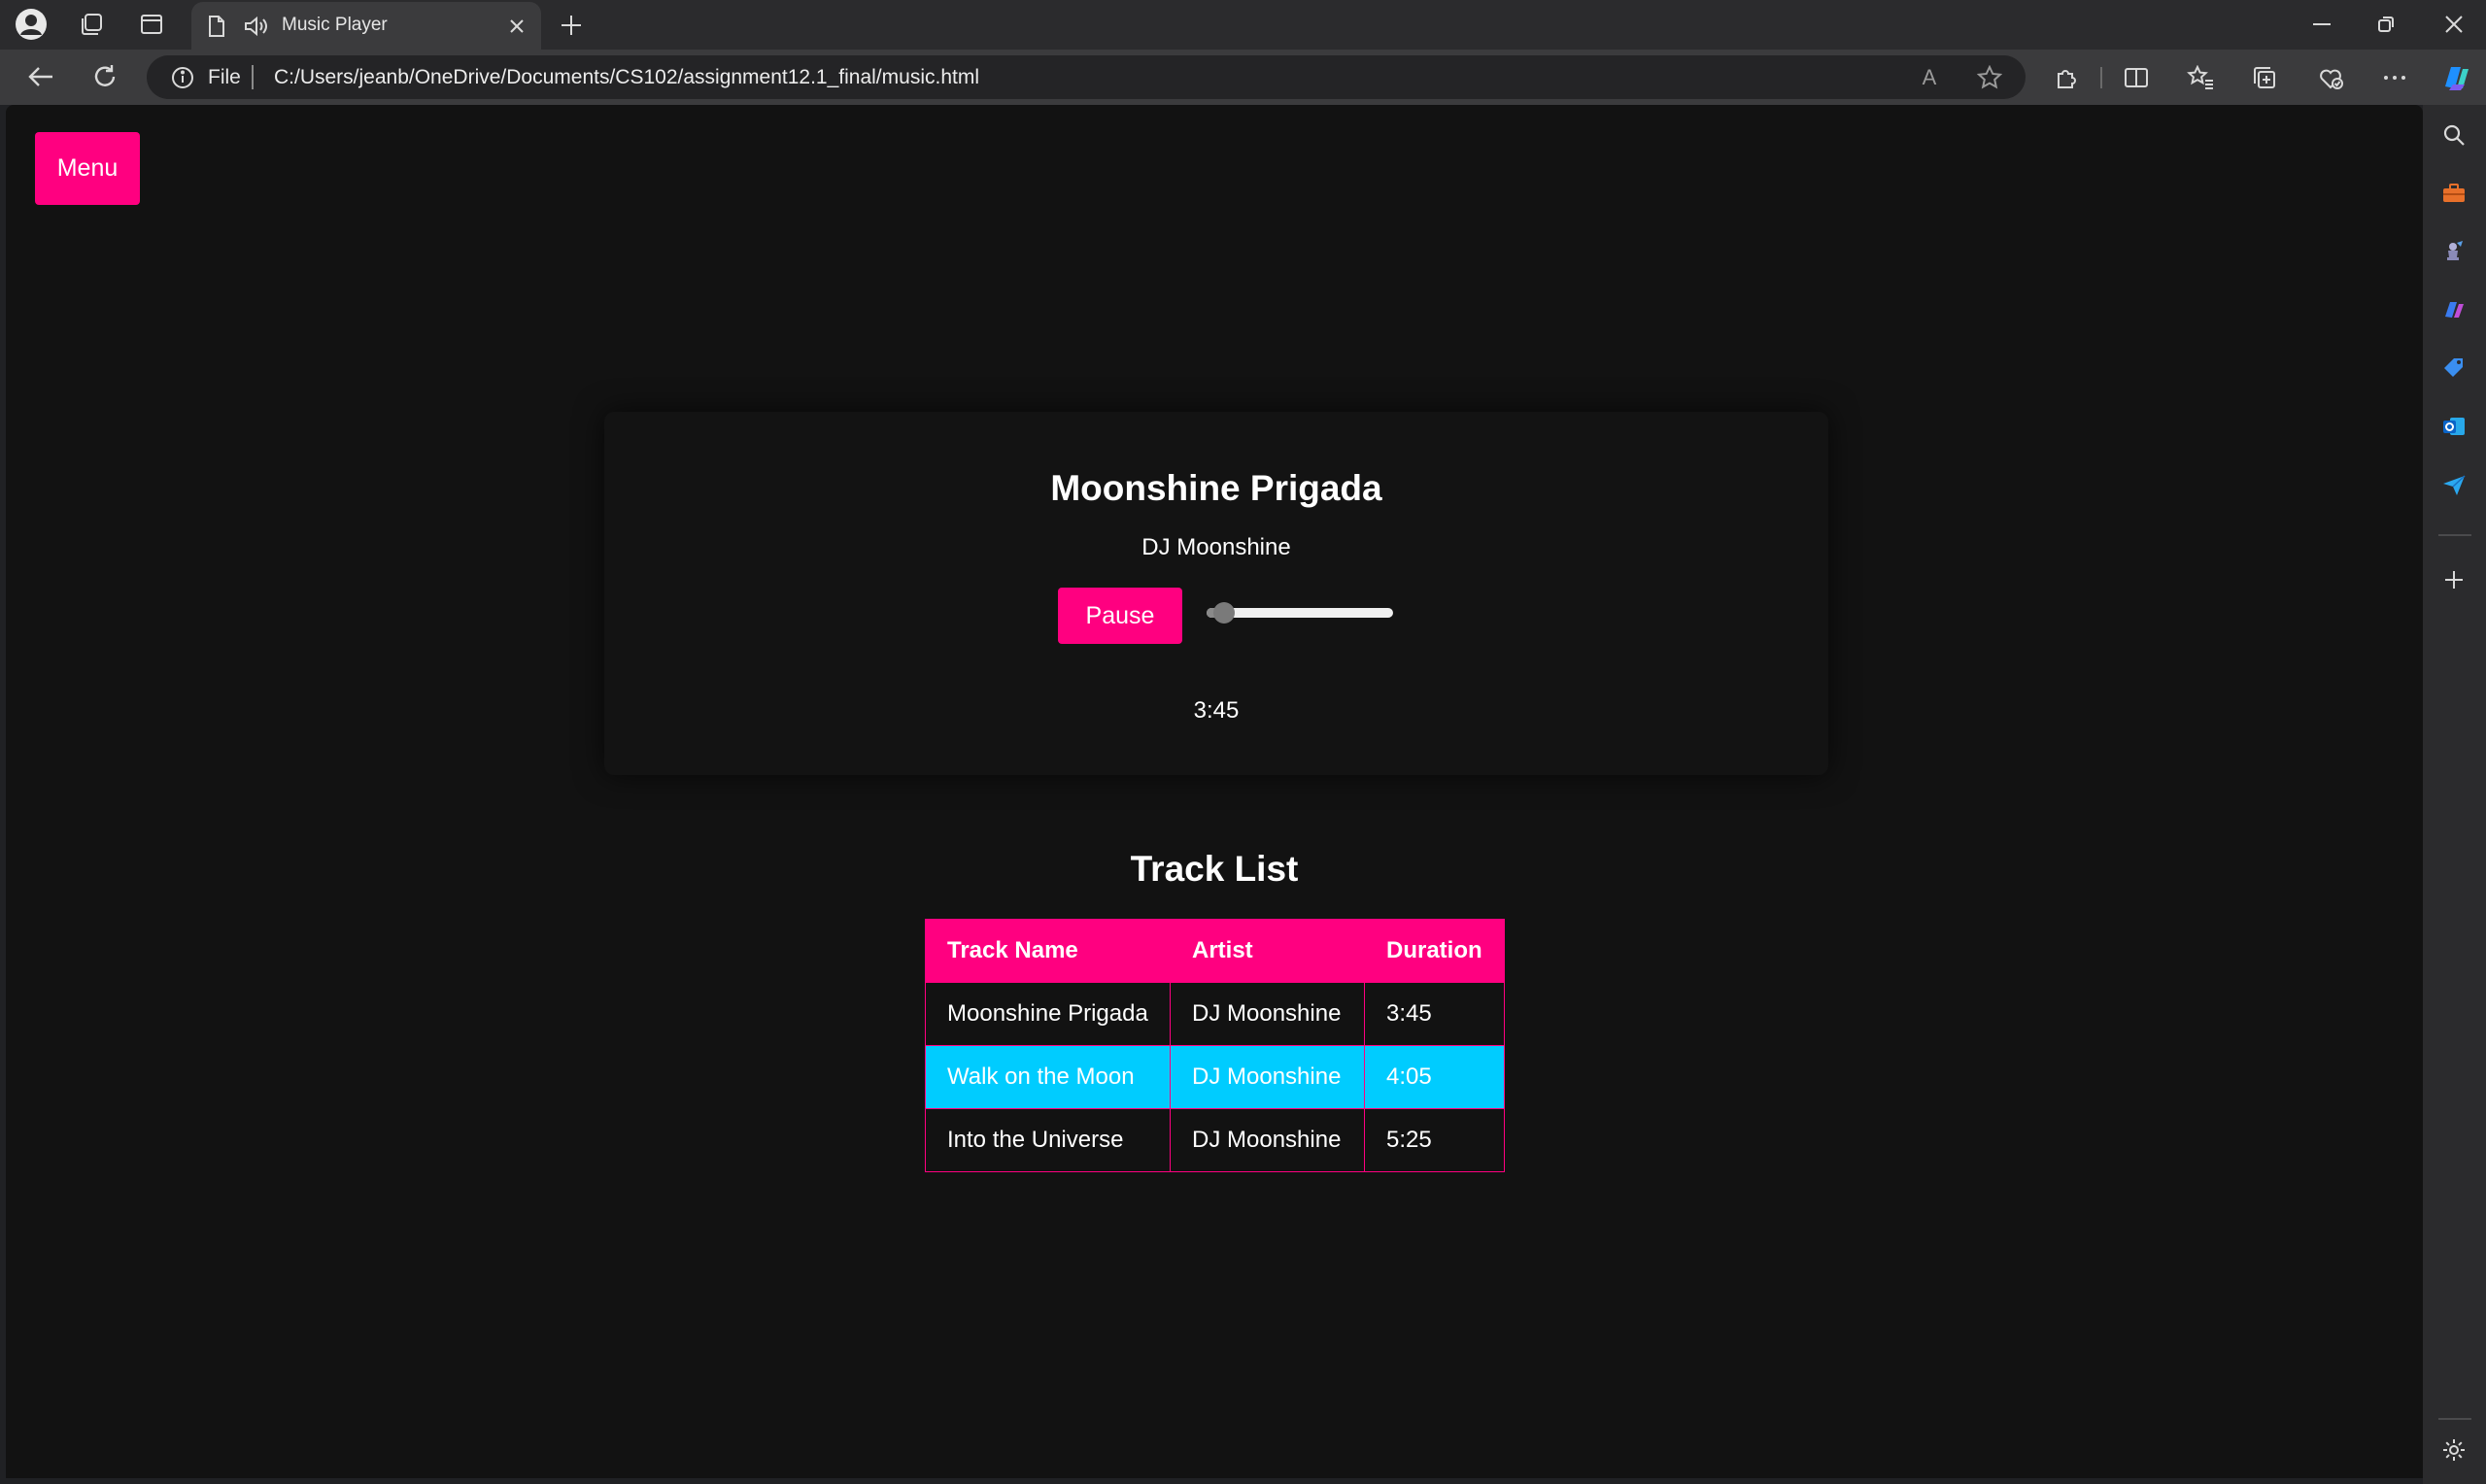 This screenshot has width=2486, height=1484. Describe the element at coordinates (151, 24) in the screenshot. I see `vertical-tabs-icon` at that location.